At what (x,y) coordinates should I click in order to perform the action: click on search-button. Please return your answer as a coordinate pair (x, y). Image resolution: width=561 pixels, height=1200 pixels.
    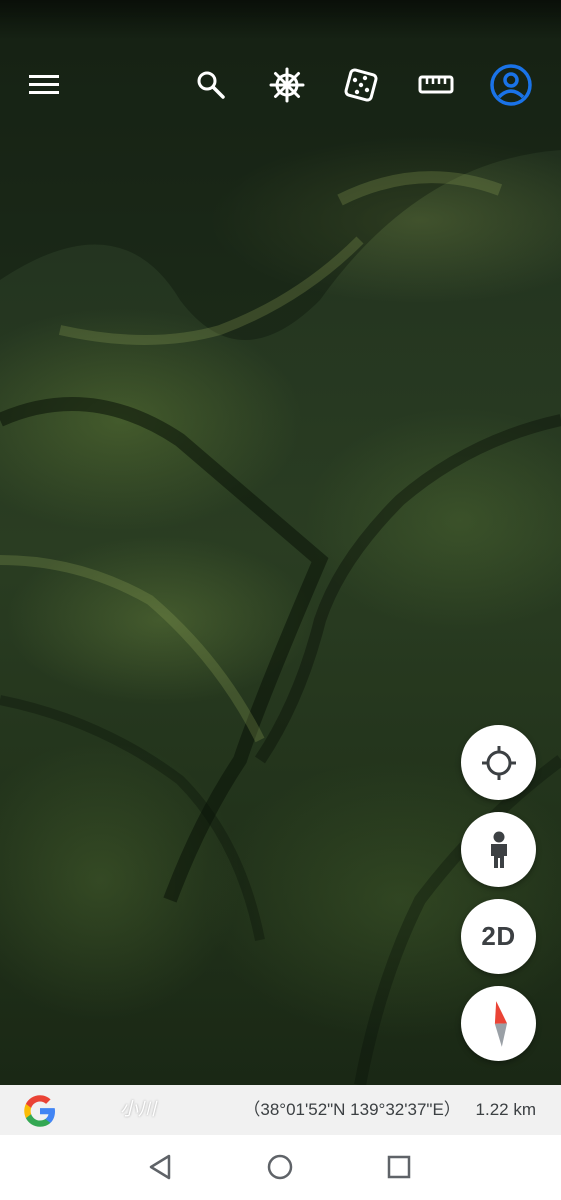
    Looking at the image, I should click on (211, 85).